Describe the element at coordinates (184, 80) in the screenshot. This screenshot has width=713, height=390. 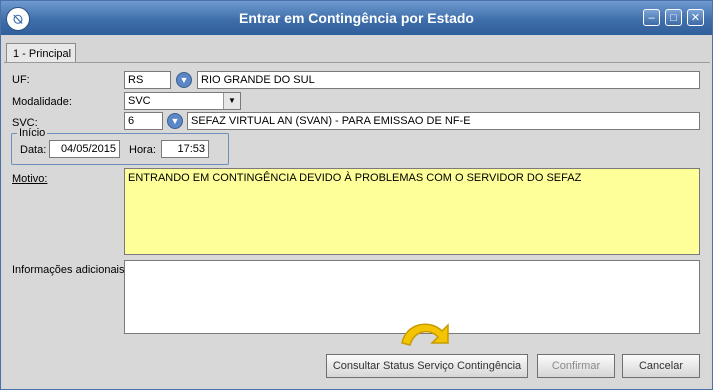
I see `uf-lookup-icon: ▼` at that location.